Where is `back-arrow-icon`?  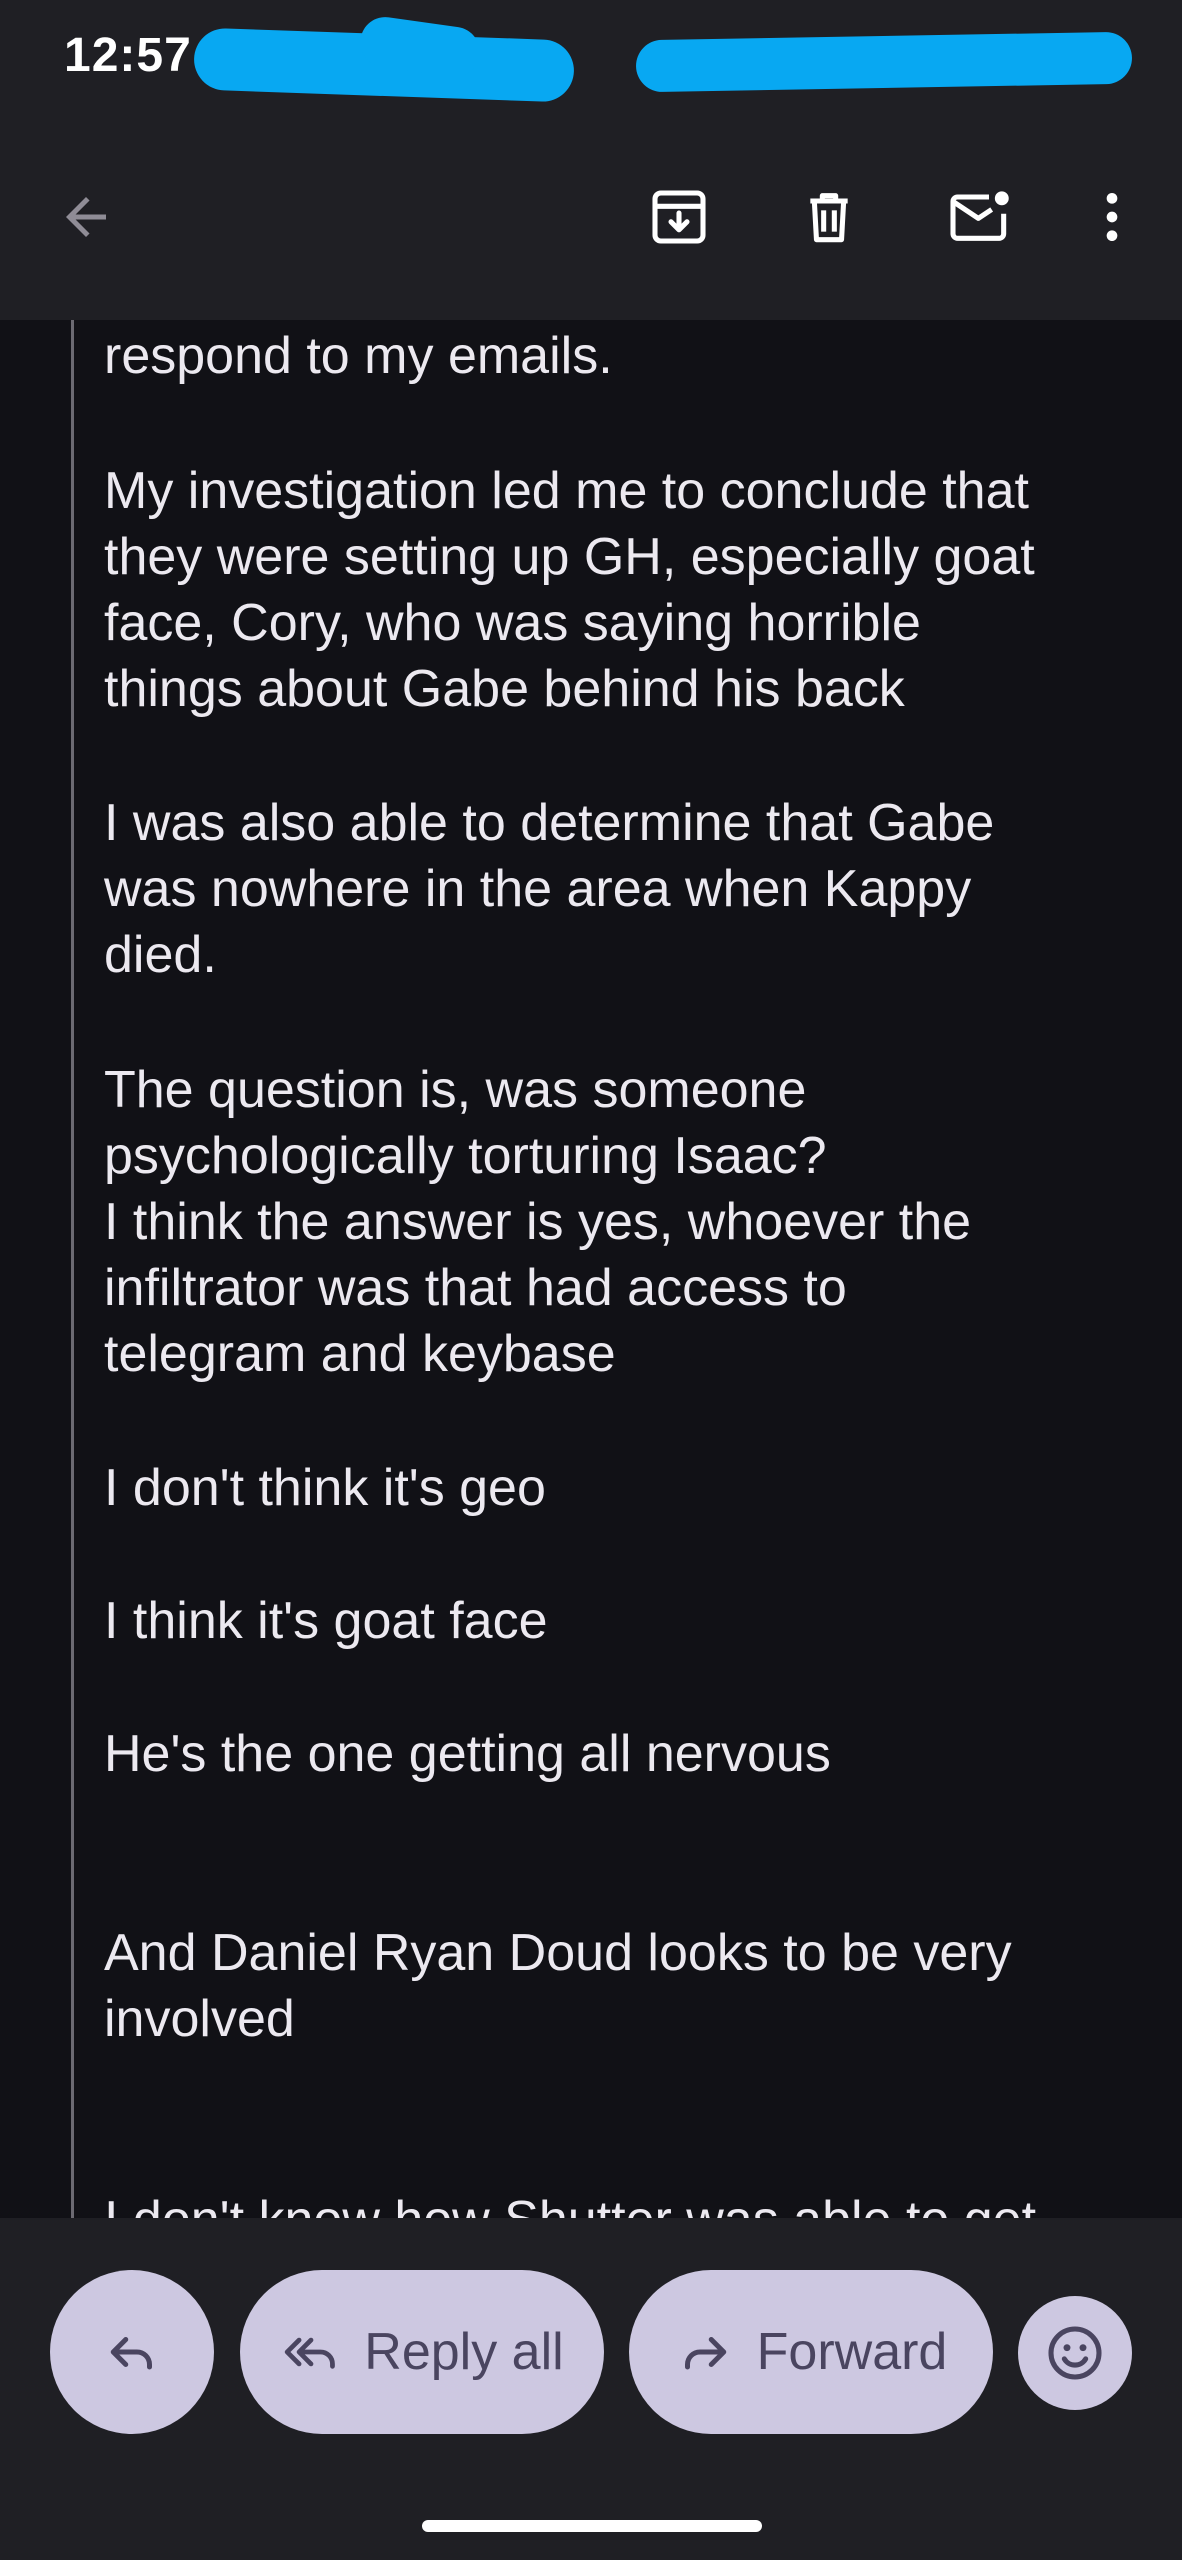 back-arrow-icon is located at coordinates (86, 217).